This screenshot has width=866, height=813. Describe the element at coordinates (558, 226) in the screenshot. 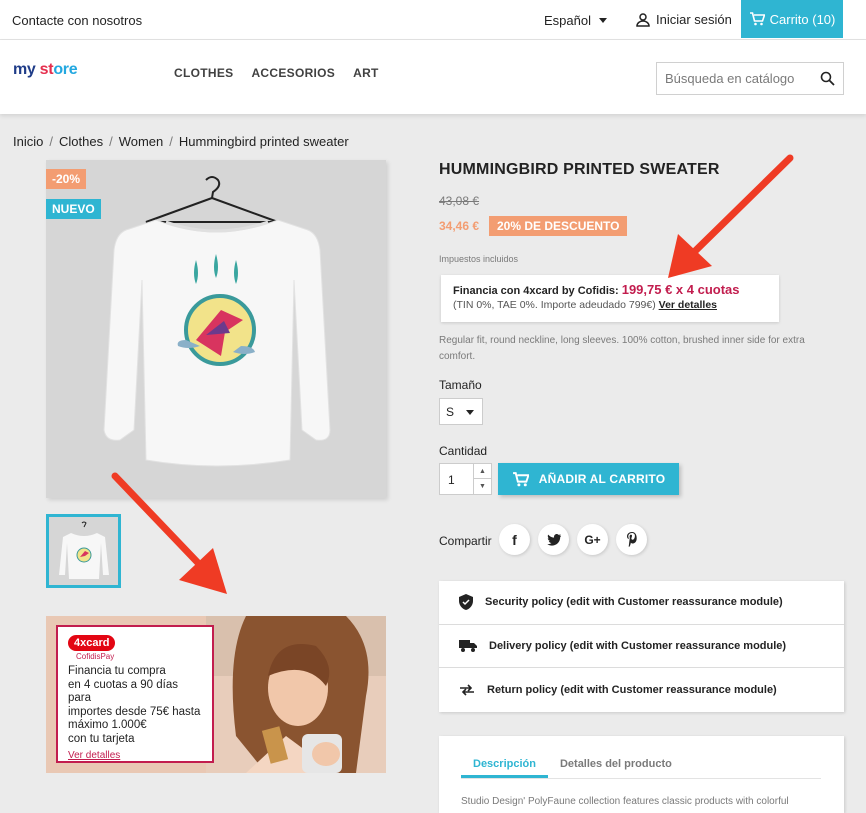

I see `discount-badge: 20% DE DESCUENTO` at that location.